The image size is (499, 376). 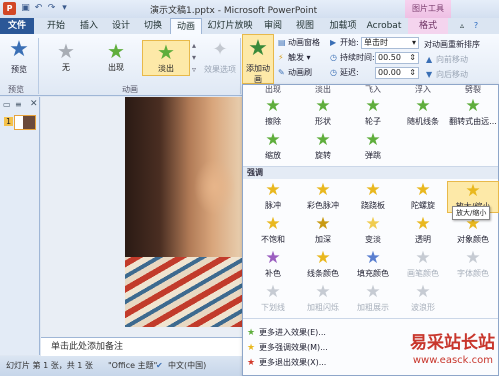 What do you see at coordinates (220, 59) in the screenshot?
I see `effect-options-button: ✦ 效果选项` at bounding box center [220, 59].